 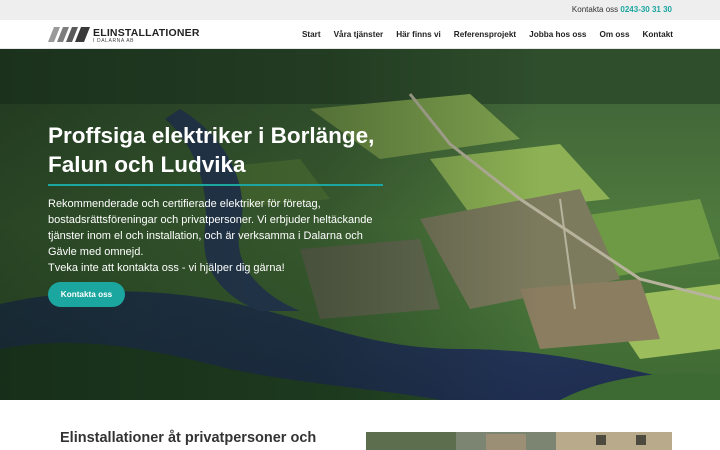 What do you see at coordinates (86, 294) in the screenshot?
I see `contact-us-button: Kontakta oss` at bounding box center [86, 294].